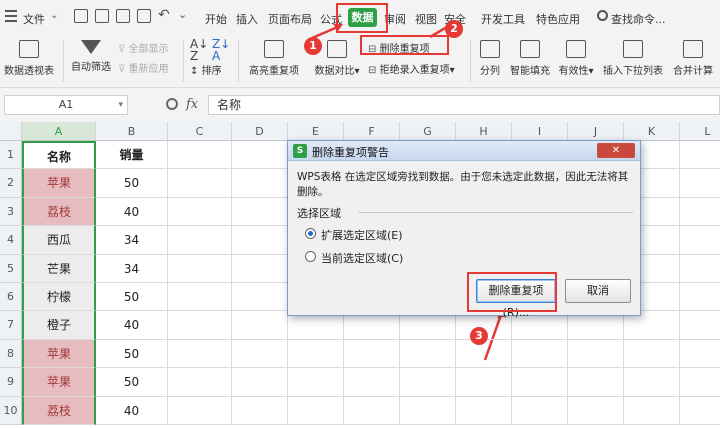  What do you see at coordinates (310, 233) in the screenshot?
I see `radio-checked` at bounding box center [310, 233].